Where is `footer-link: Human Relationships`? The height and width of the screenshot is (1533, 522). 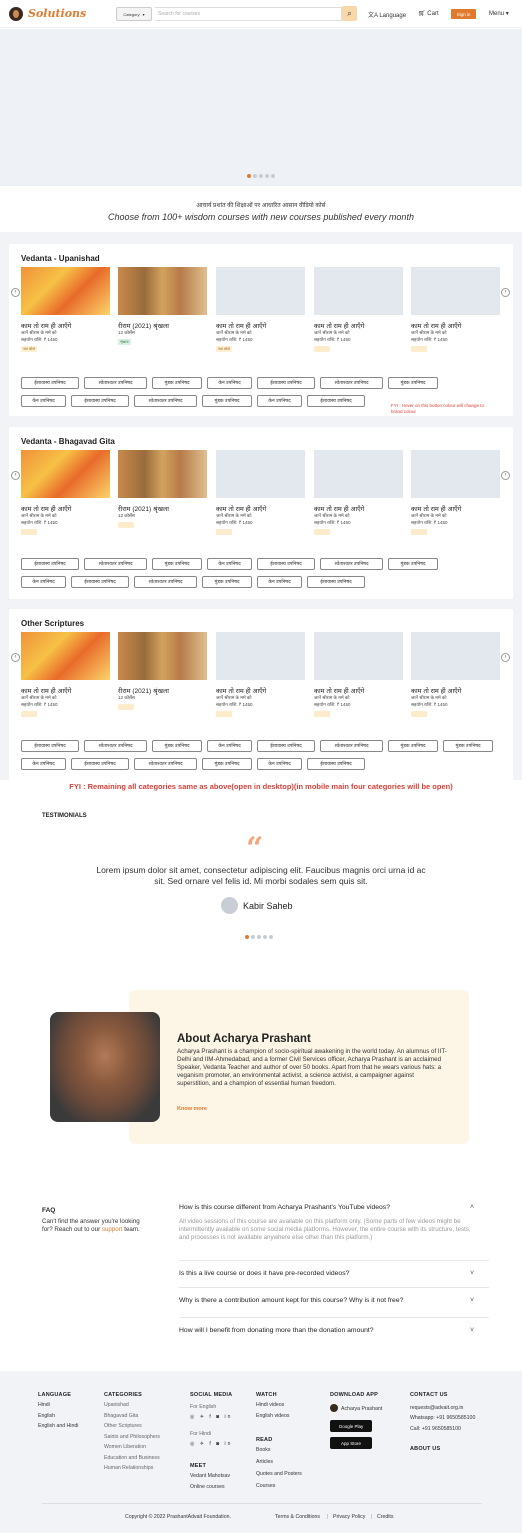 footer-link: Human Relationships is located at coordinates (128, 1468).